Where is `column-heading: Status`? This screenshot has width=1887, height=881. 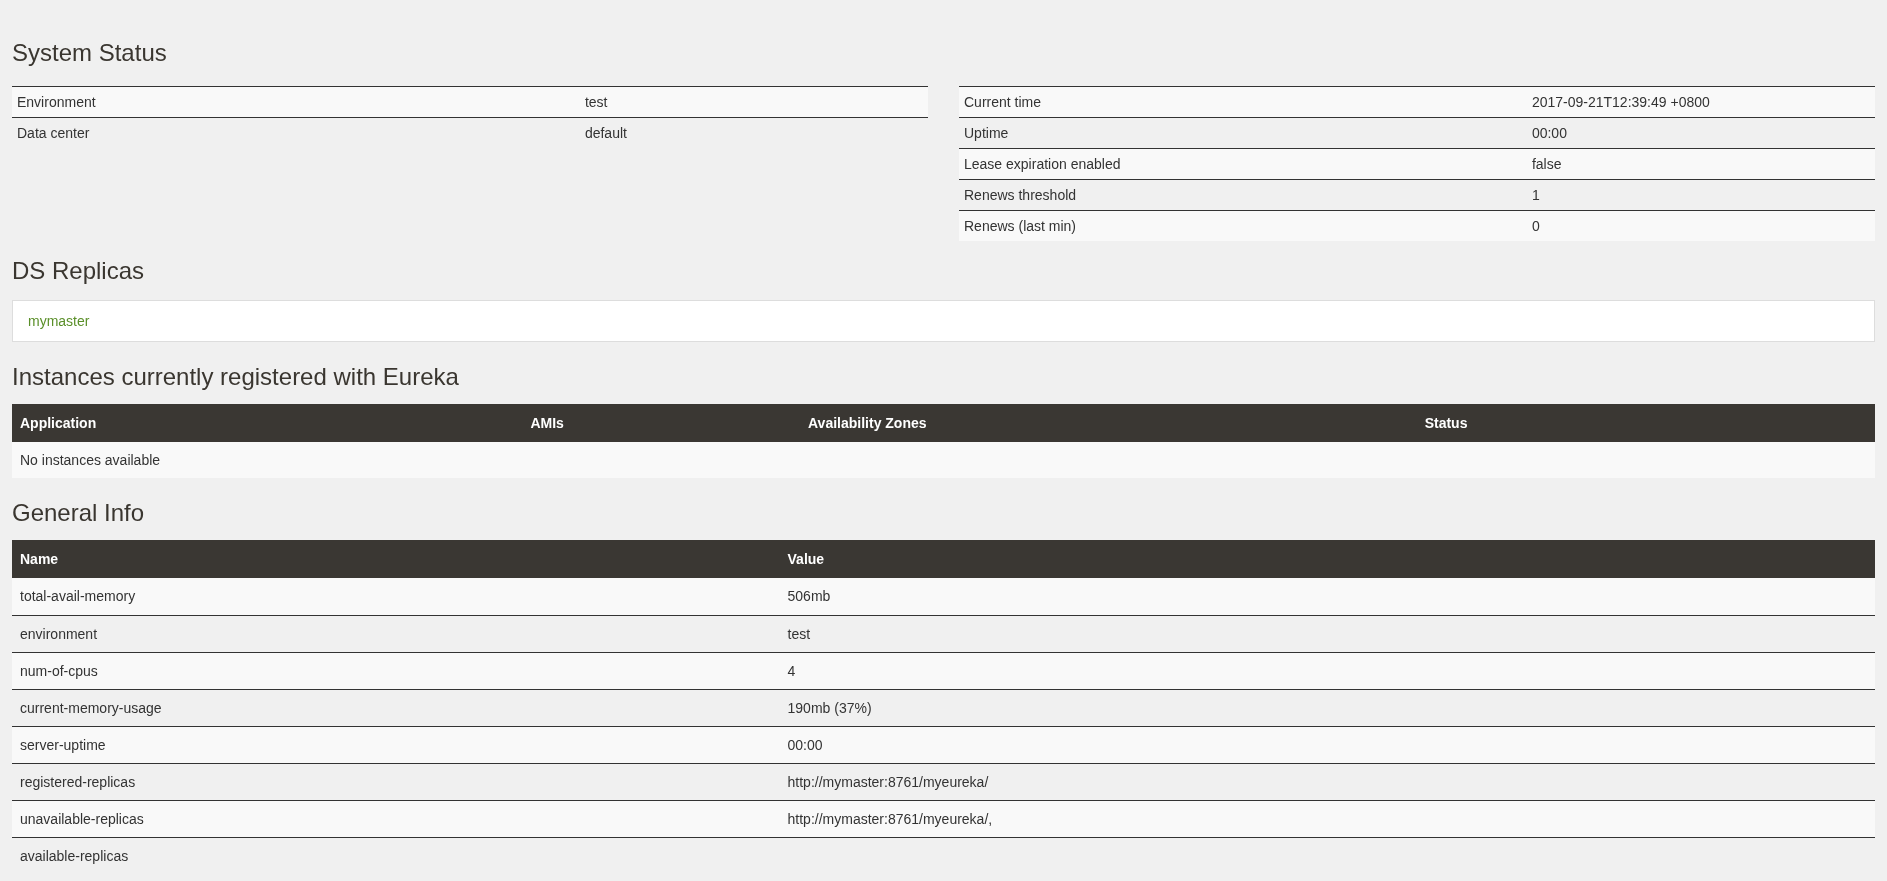 column-heading: Status is located at coordinates (1446, 423).